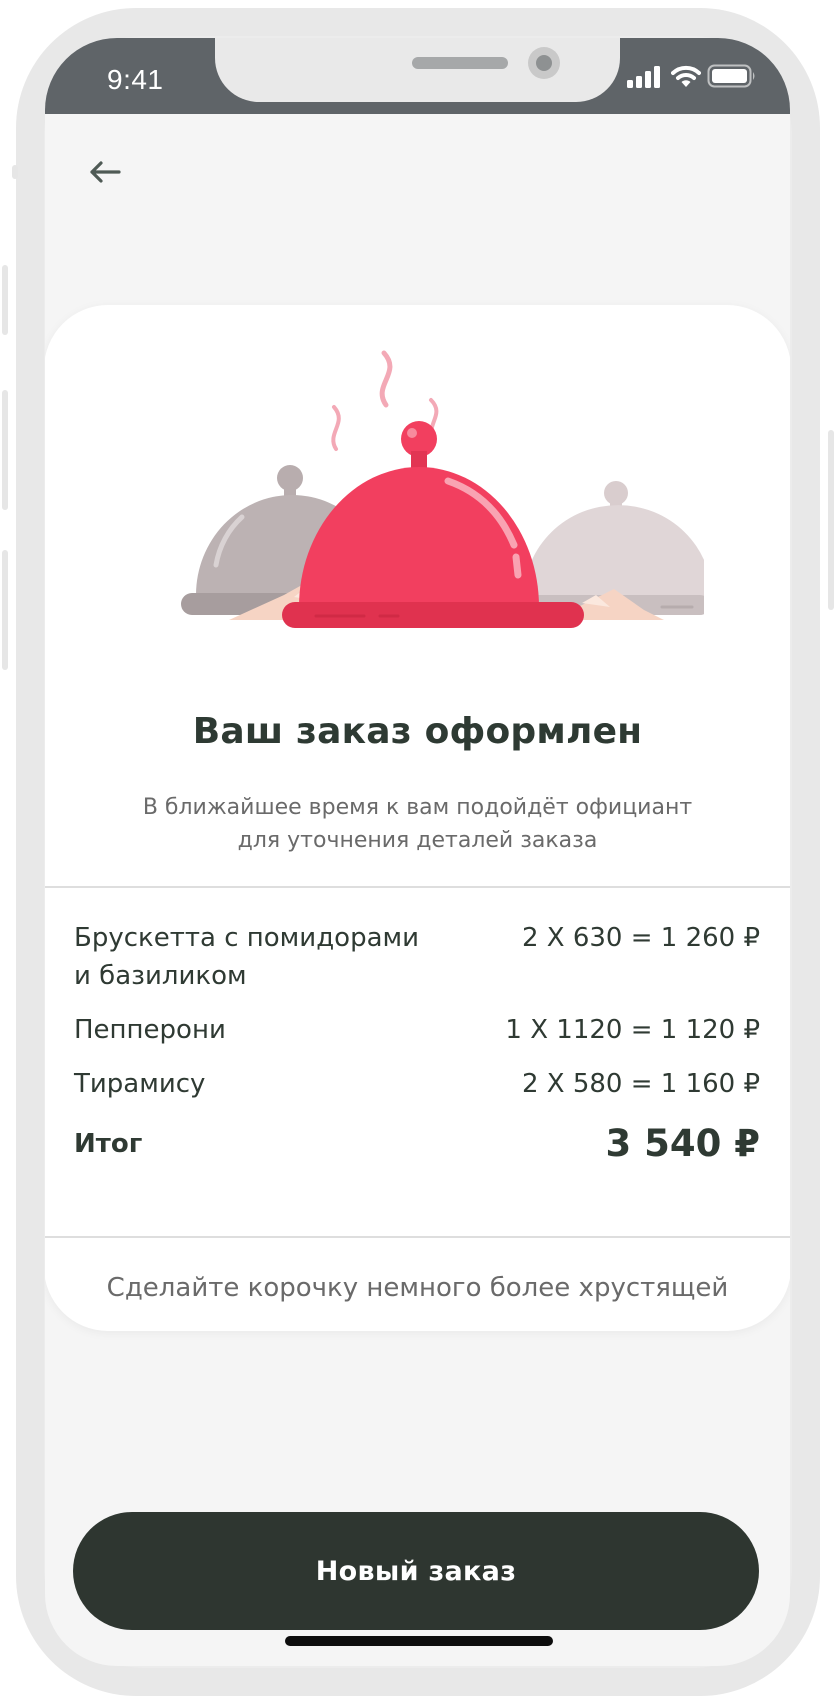 The width and height of the screenshot is (836, 1704). Describe the element at coordinates (247, 938) in the screenshot. I see `item-name-line: Брускетта с помидорами` at that location.